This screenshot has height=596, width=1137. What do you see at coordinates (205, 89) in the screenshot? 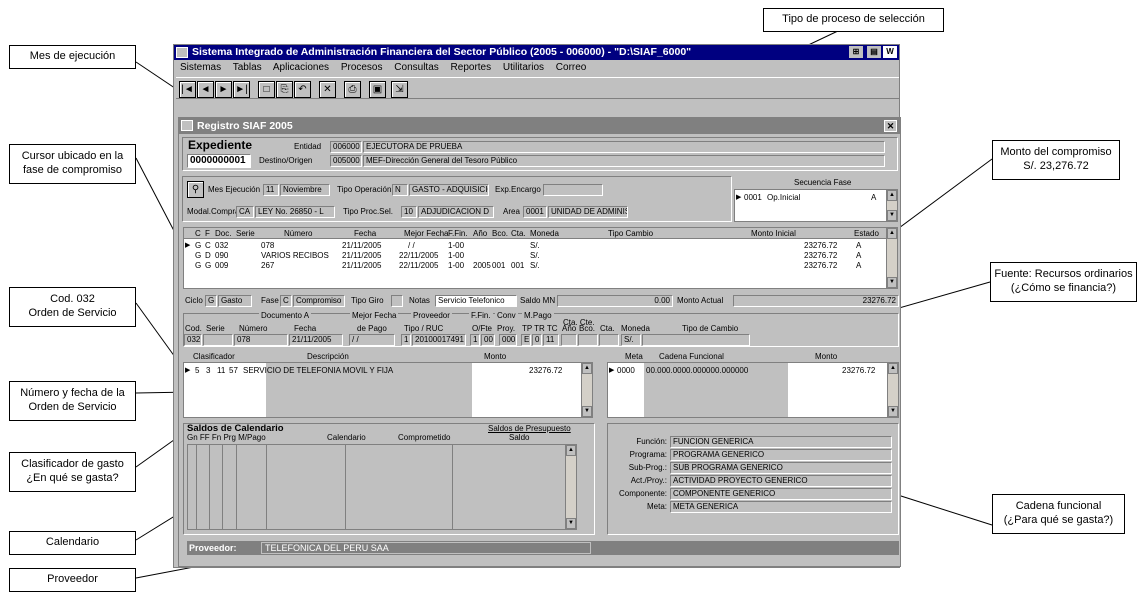
I see `prev-record-button: ◄` at bounding box center [205, 89].